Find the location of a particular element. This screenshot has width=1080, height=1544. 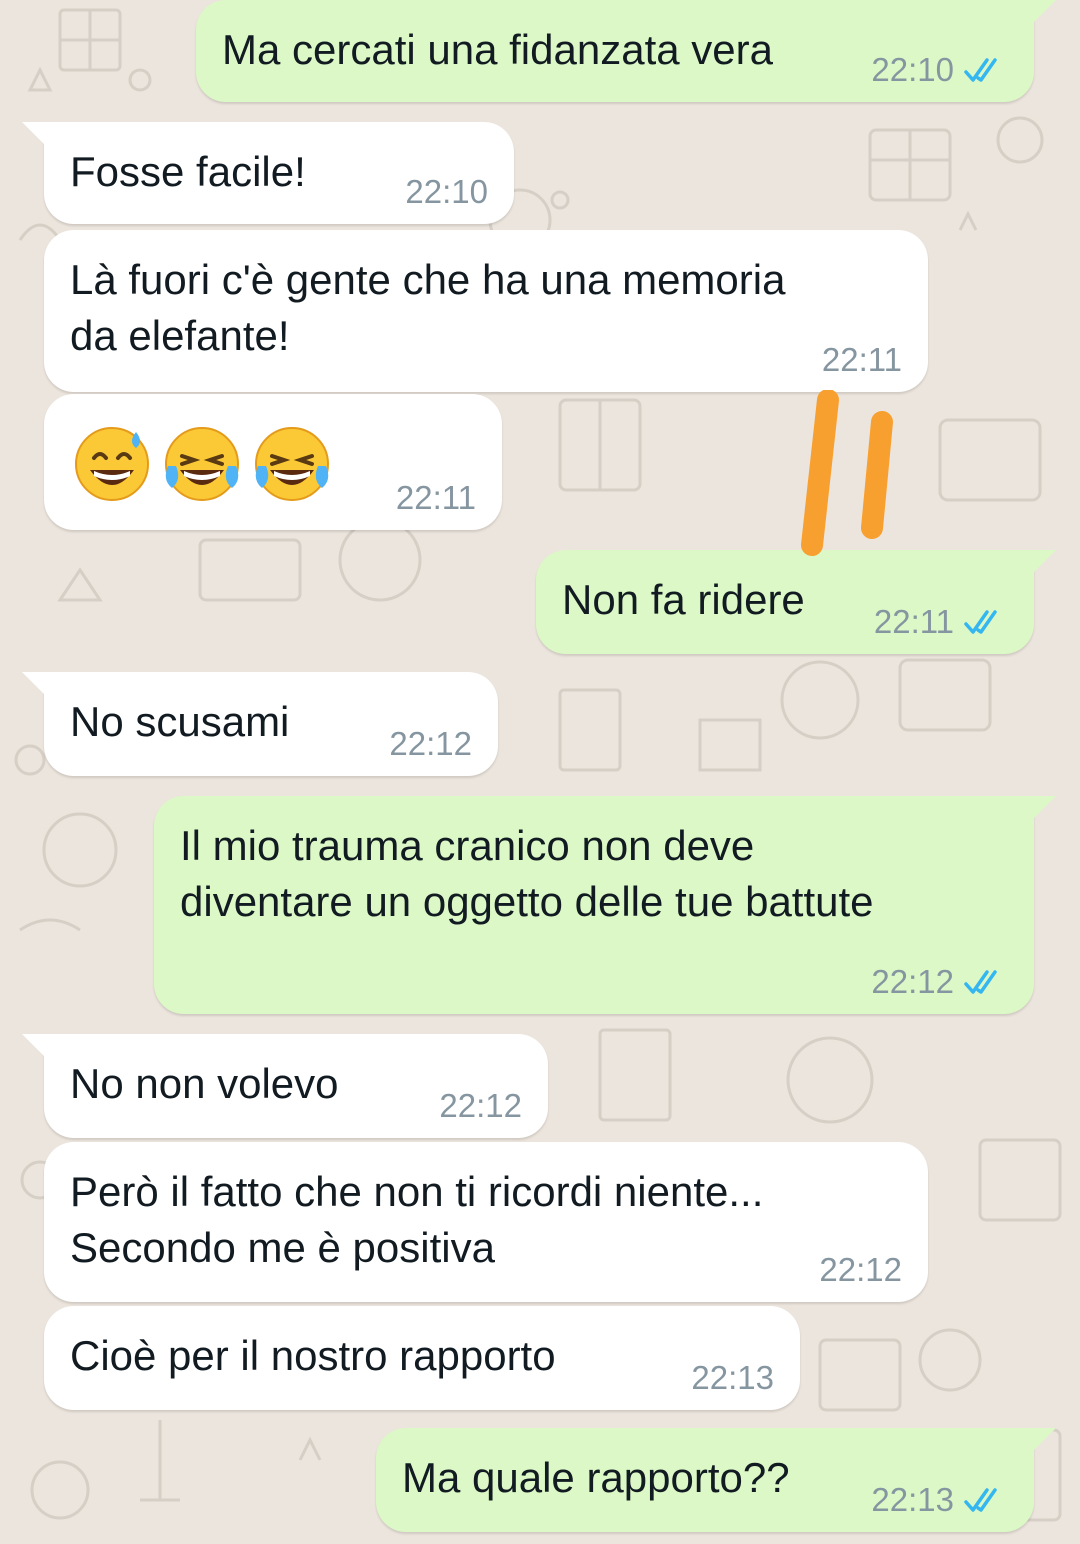

outgoing-message-bubble: Ma cercati una fidanzata vera 22:10 is located at coordinates (626, 51).